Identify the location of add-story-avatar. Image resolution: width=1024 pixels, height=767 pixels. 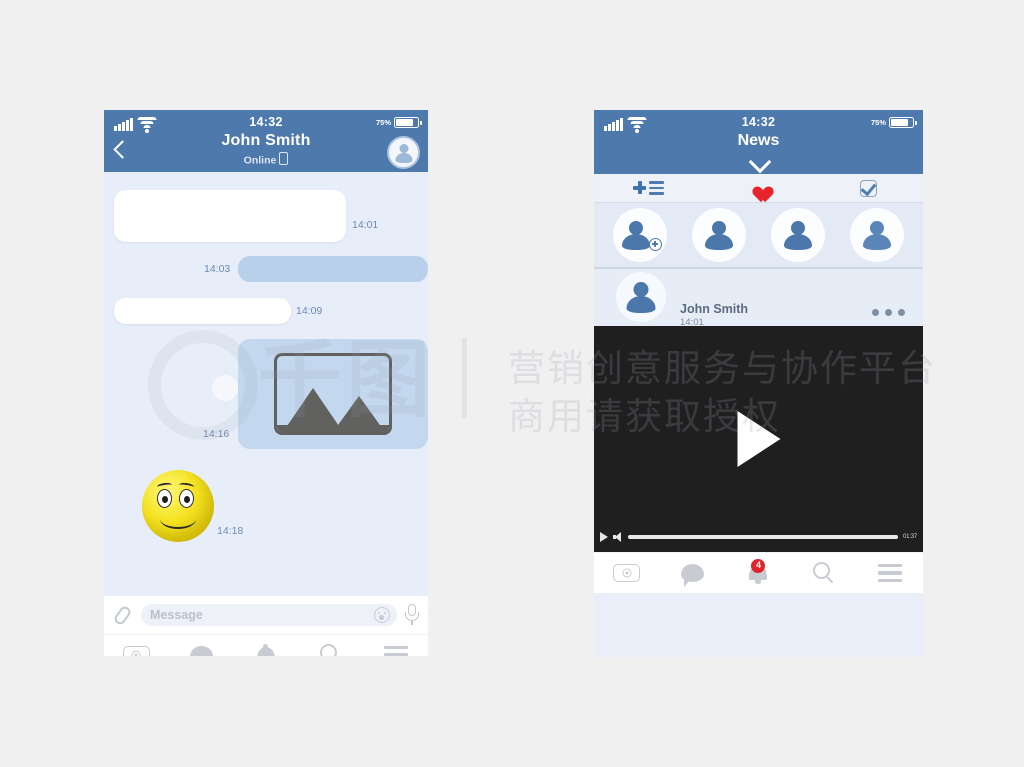
(639, 235).